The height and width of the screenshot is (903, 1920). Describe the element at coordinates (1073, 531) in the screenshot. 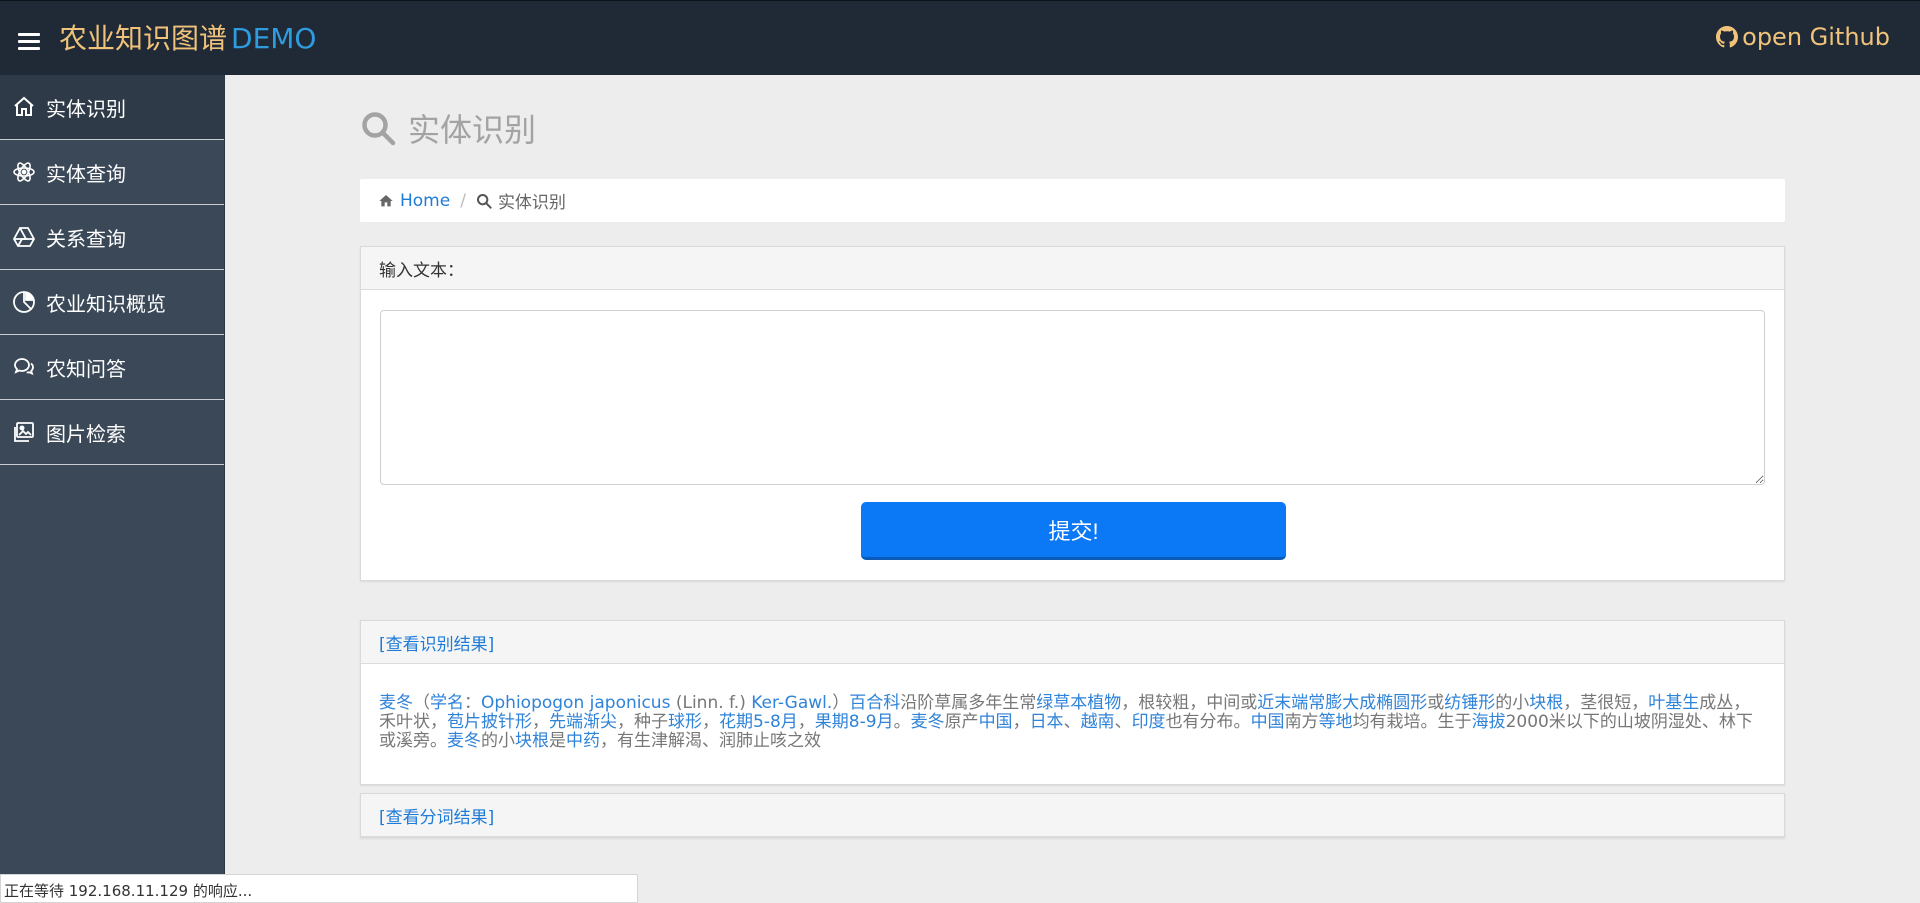

I see `submit-button: 提交!` at that location.